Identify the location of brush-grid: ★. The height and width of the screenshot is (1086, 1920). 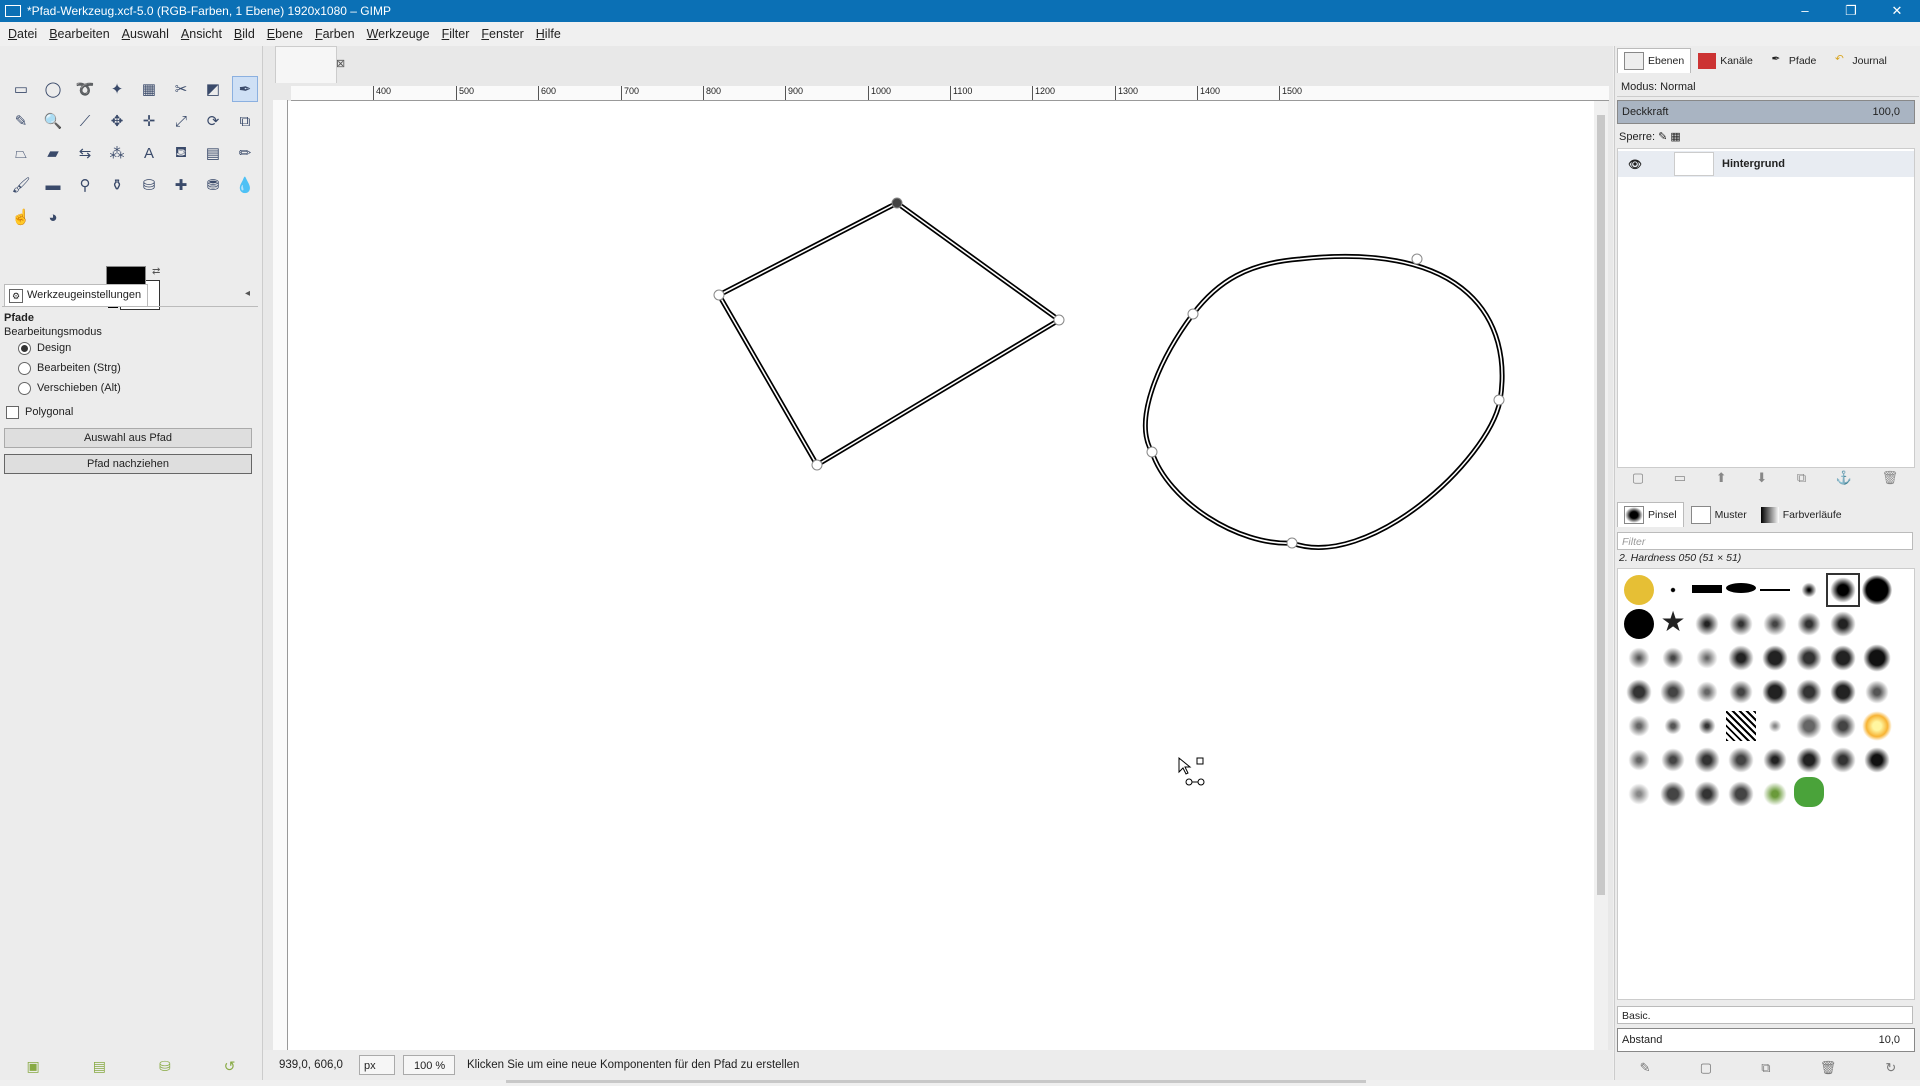
(1766, 784).